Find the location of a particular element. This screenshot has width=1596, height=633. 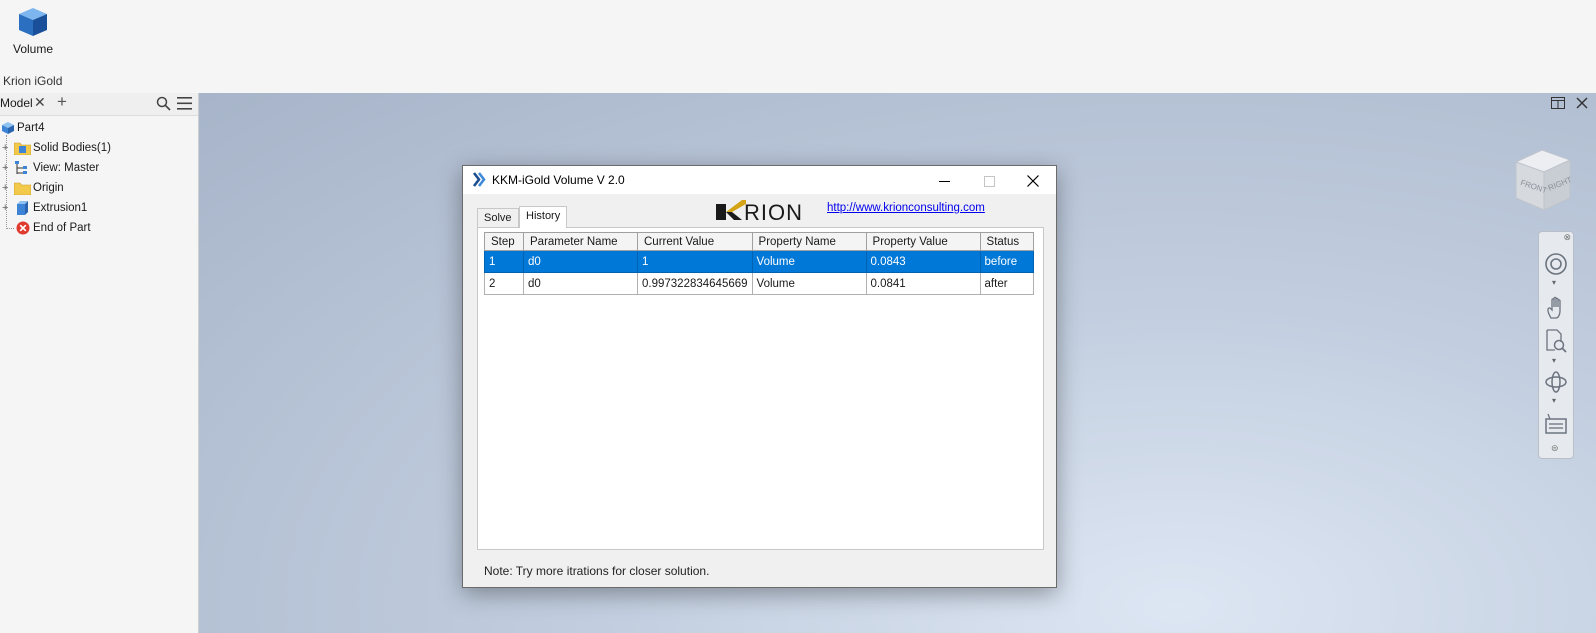

dialog-title: KKM-iGold Volume V 2.0 is located at coordinates (558, 180).